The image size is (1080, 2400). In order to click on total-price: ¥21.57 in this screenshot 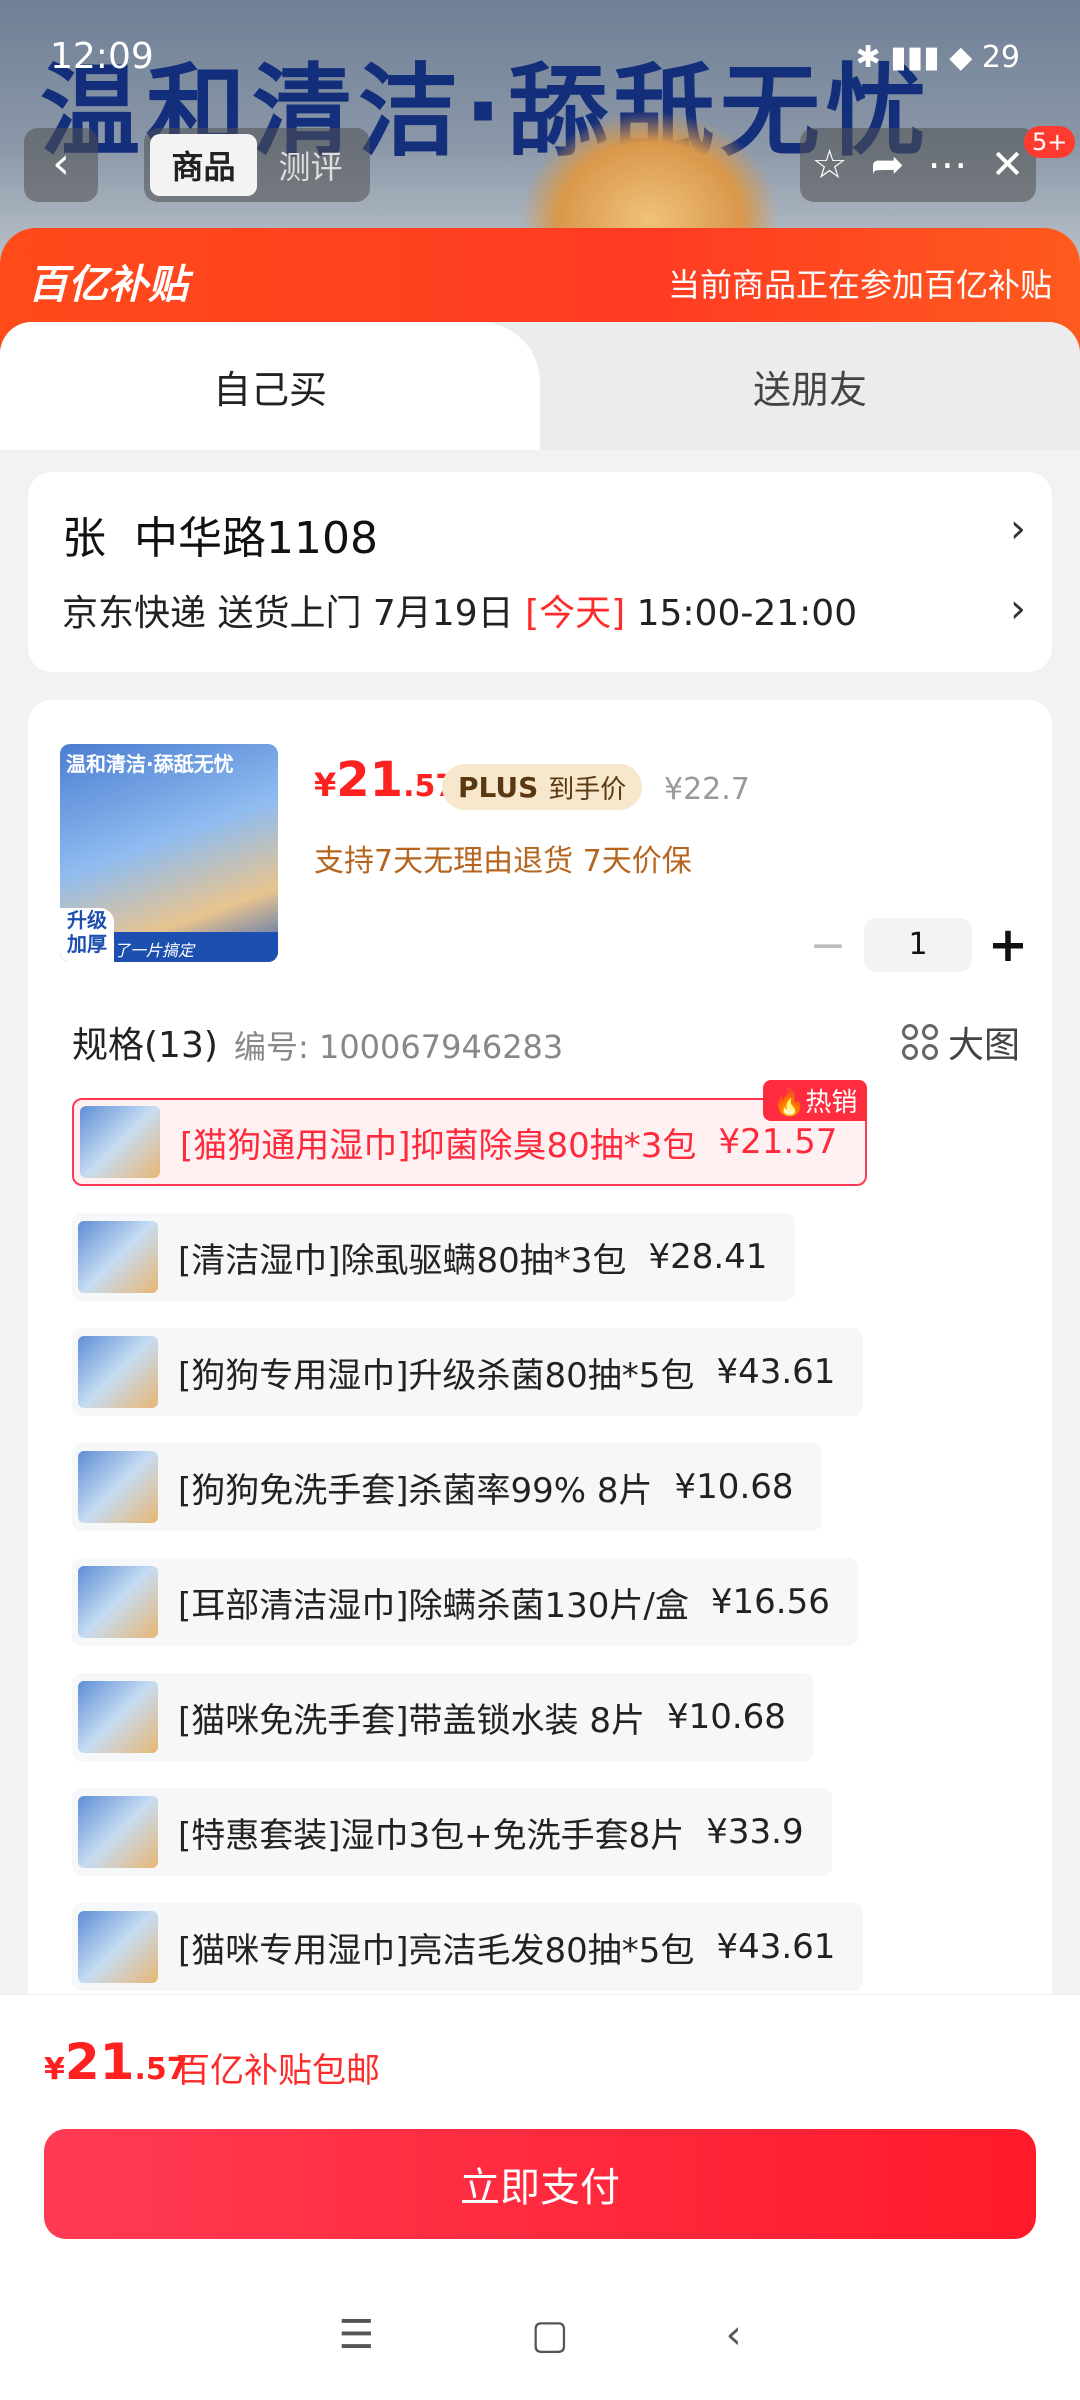, I will do `click(116, 2062)`.